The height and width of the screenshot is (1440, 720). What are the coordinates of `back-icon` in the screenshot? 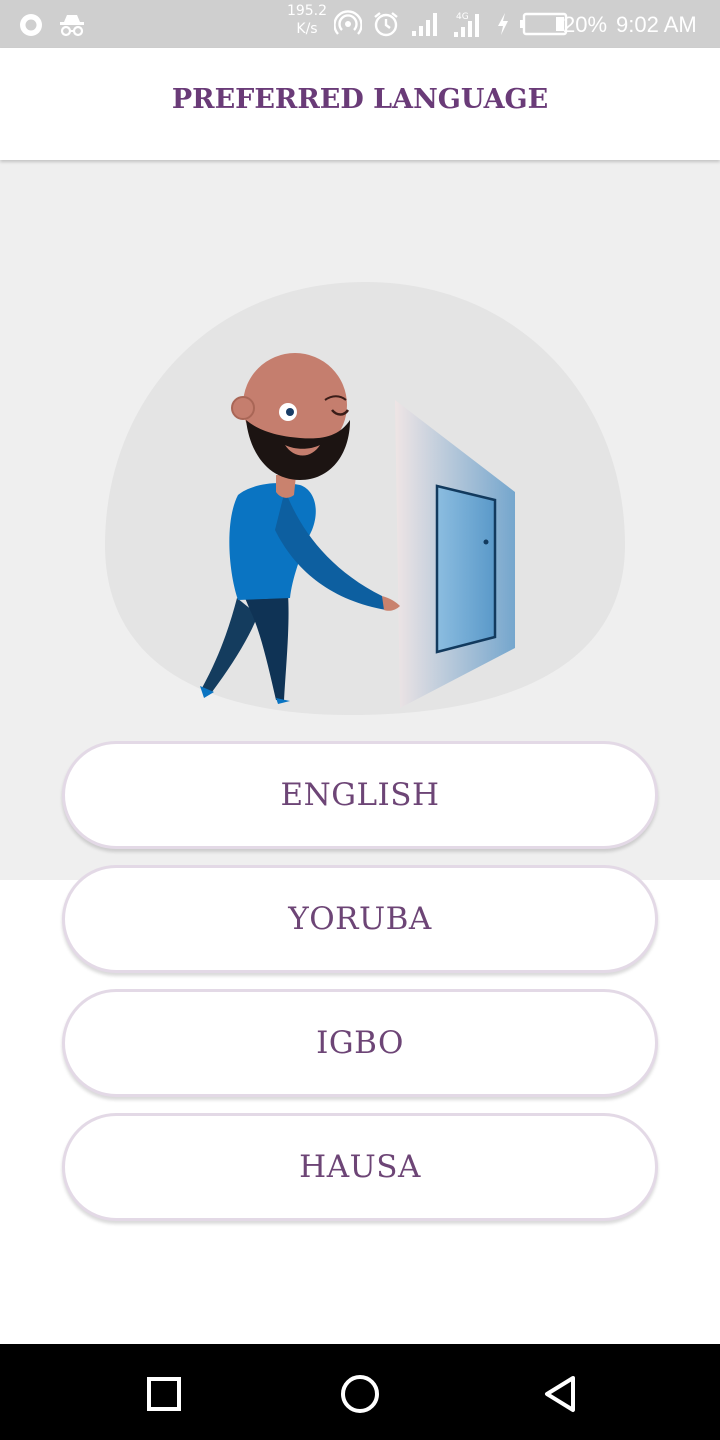 It's located at (560, 1394).